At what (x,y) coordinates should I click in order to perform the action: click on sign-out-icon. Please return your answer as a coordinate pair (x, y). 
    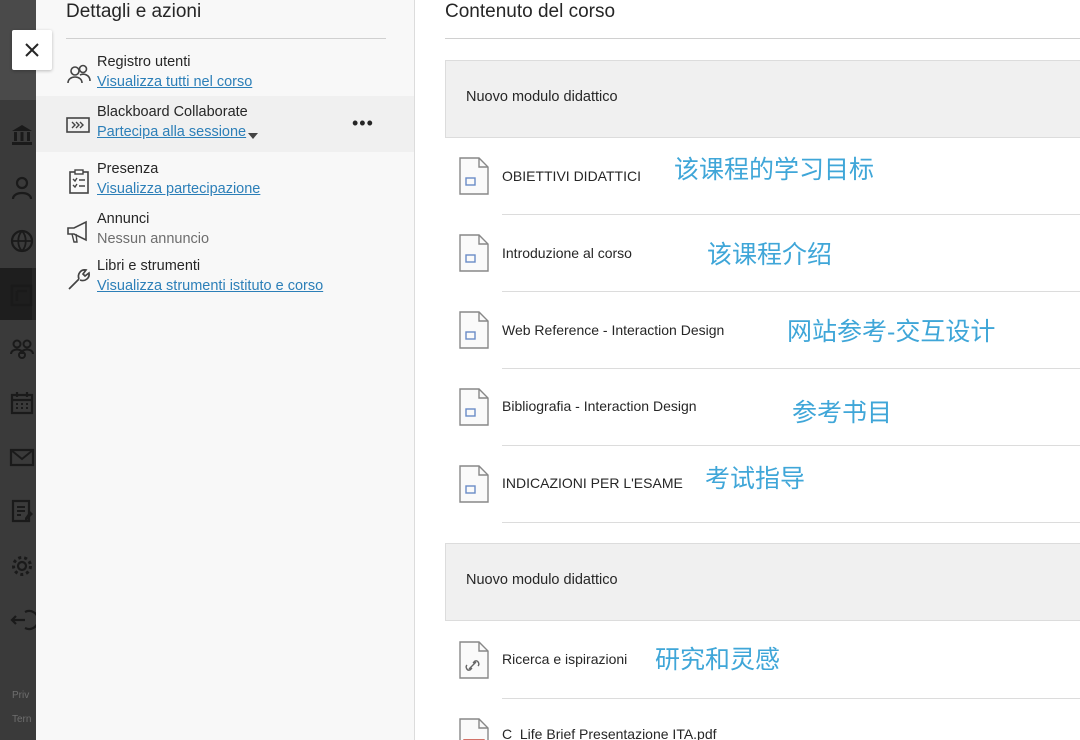
    Looking at the image, I should click on (22, 620).